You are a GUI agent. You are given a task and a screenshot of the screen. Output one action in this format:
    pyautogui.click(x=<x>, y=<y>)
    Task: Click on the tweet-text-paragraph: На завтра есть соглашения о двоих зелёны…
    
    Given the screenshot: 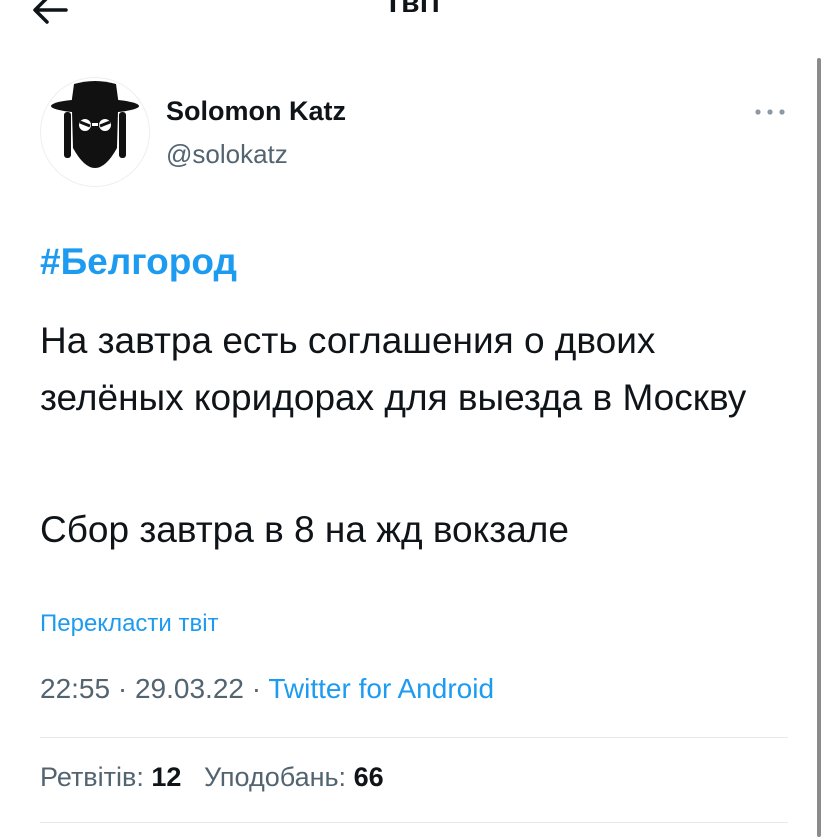 What is the action you would take?
    pyautogui.click(x=393, y=369)
    